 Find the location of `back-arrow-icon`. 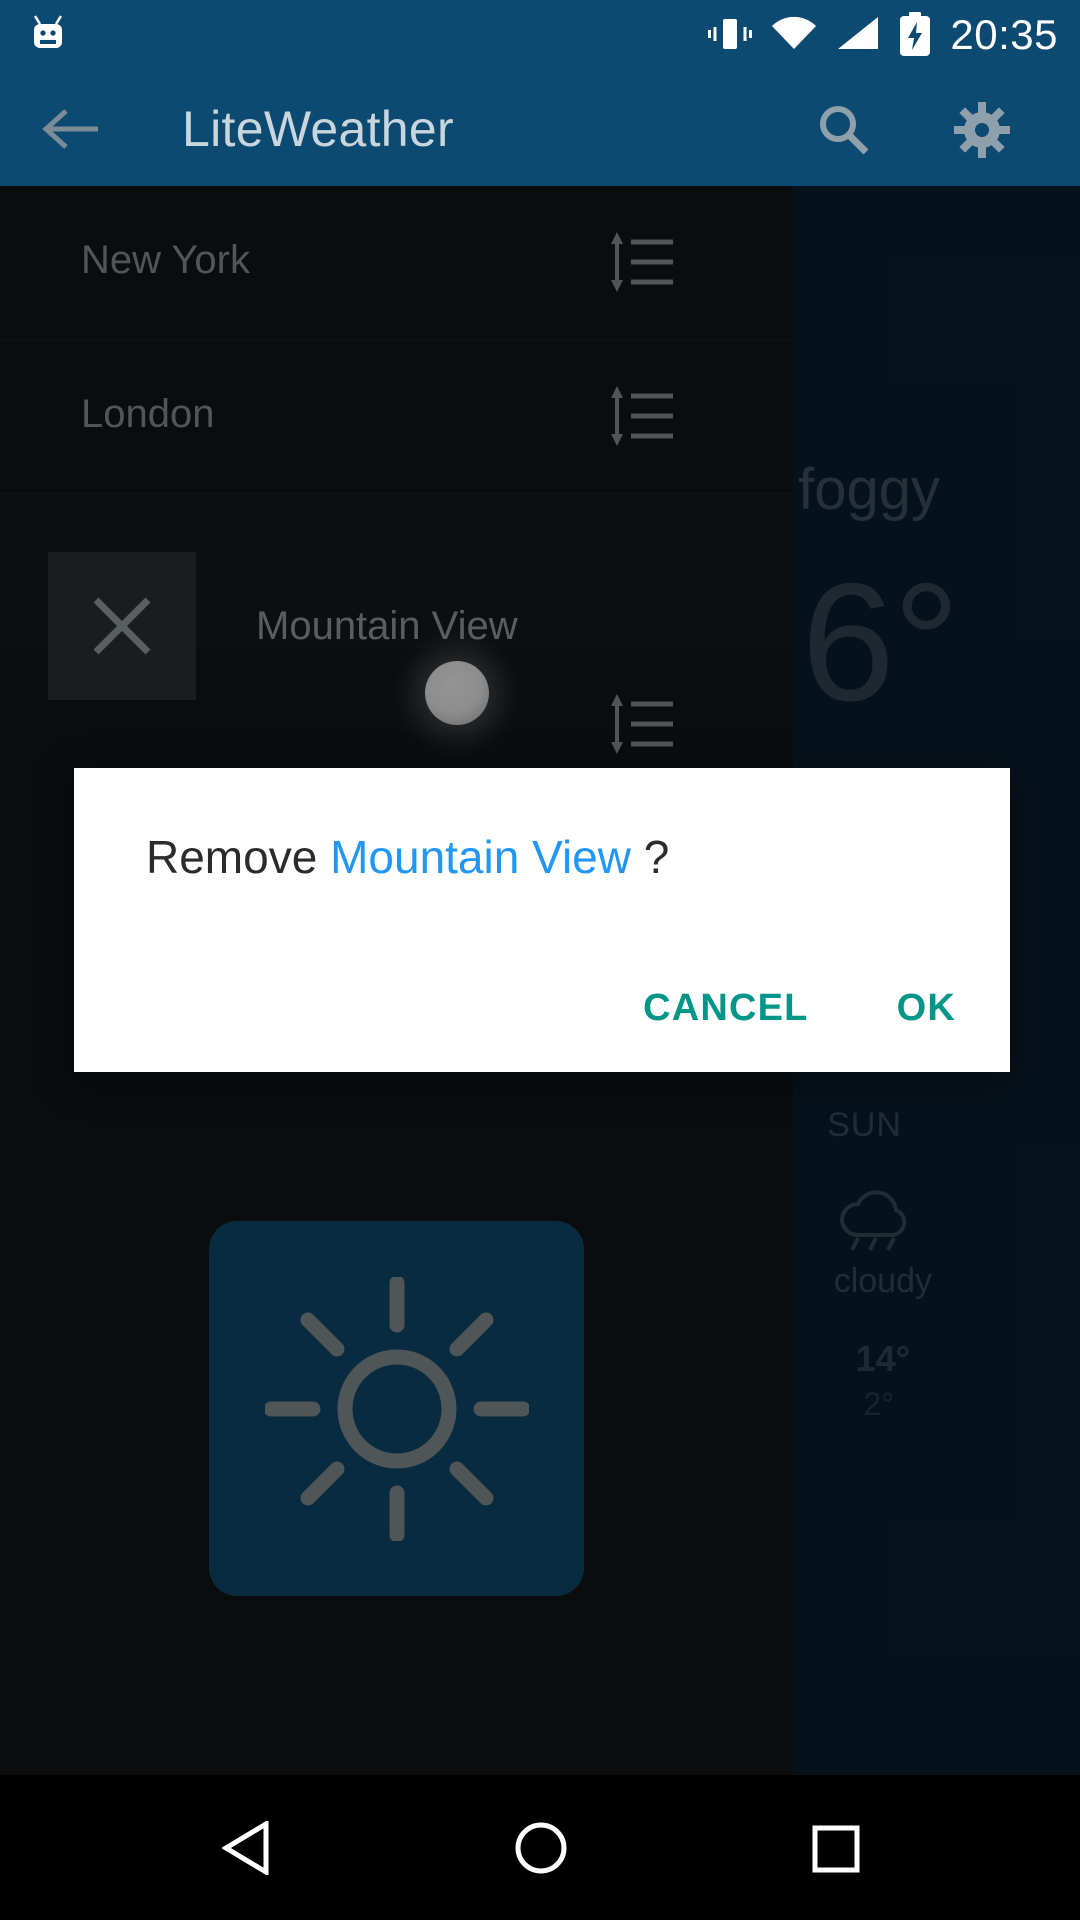

back-arrow-icon is located at coordinates (71, 129).